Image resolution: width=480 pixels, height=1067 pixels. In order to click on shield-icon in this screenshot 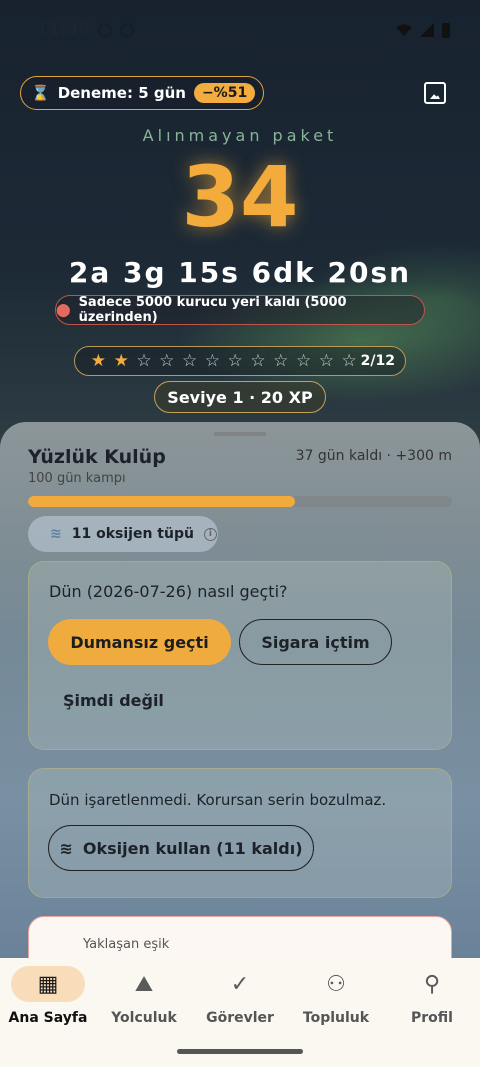, I will do `click(127, 30)`.